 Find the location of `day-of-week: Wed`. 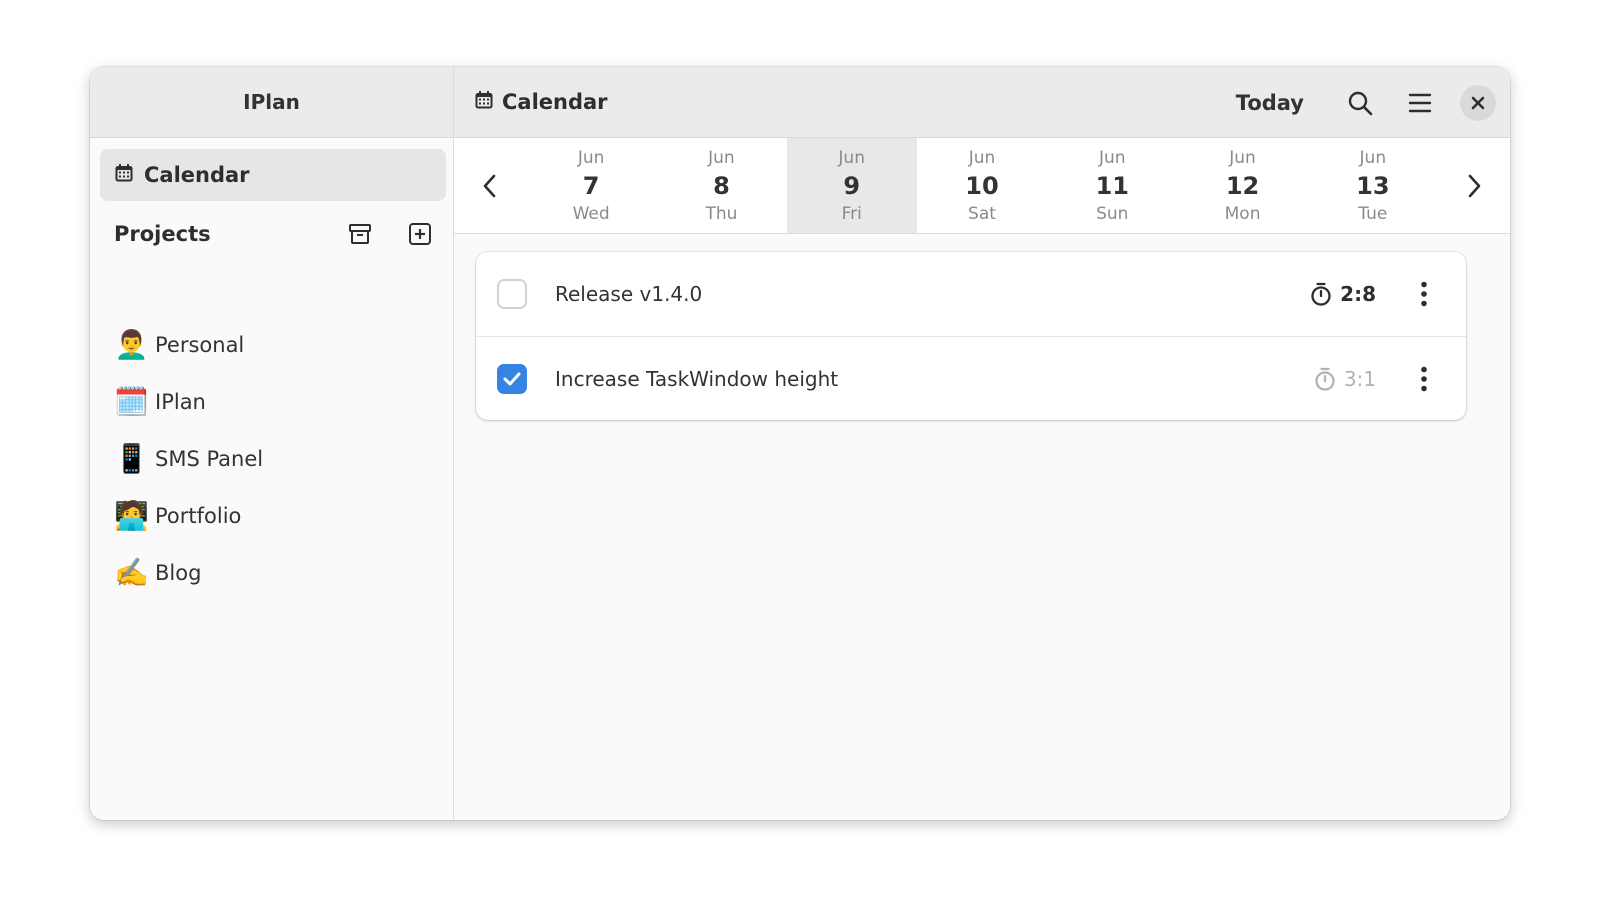

day-of-week: Wed is located at coordinates (591, 213).